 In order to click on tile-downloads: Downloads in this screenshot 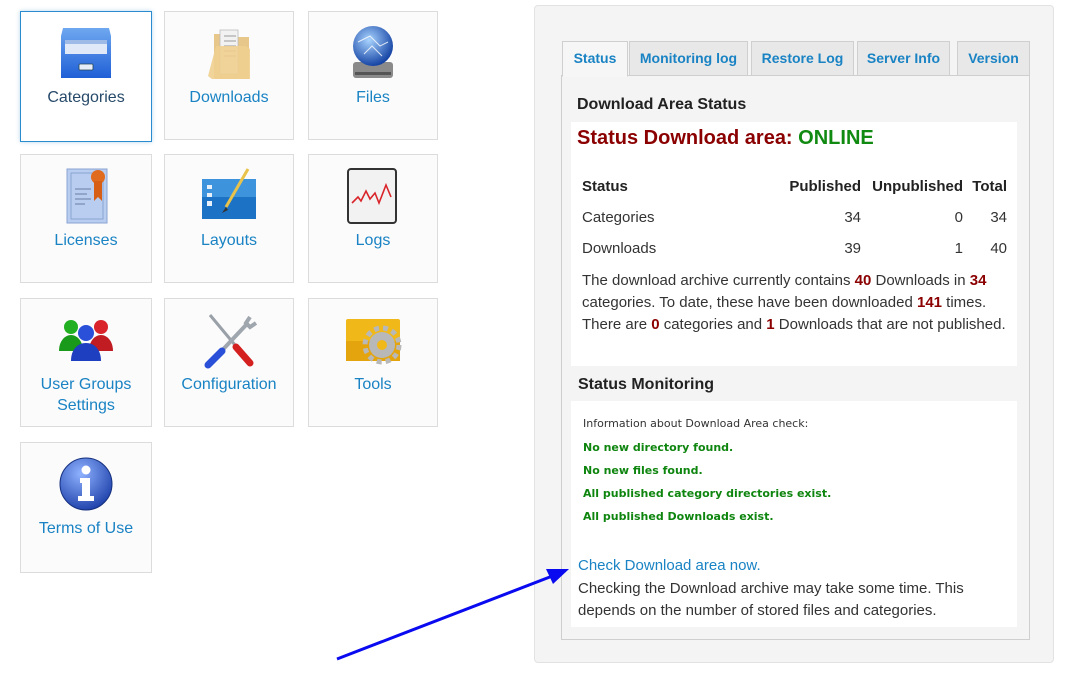, I will do `click(229, 75)`.